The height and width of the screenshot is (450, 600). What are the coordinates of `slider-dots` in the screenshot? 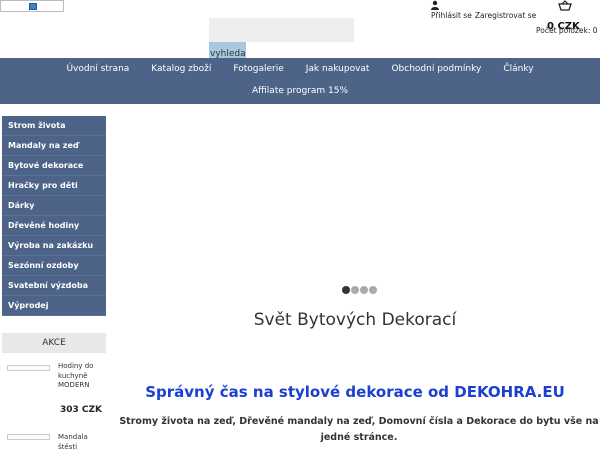 It's located at (359, 290).